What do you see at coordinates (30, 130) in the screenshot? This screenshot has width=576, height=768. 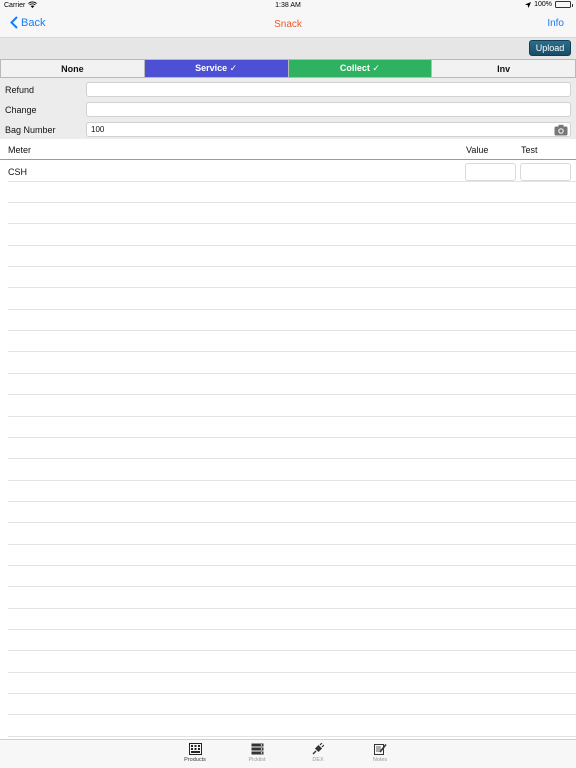 I see `bag-number-label: Bag Number` at bounding box center [30, 130].